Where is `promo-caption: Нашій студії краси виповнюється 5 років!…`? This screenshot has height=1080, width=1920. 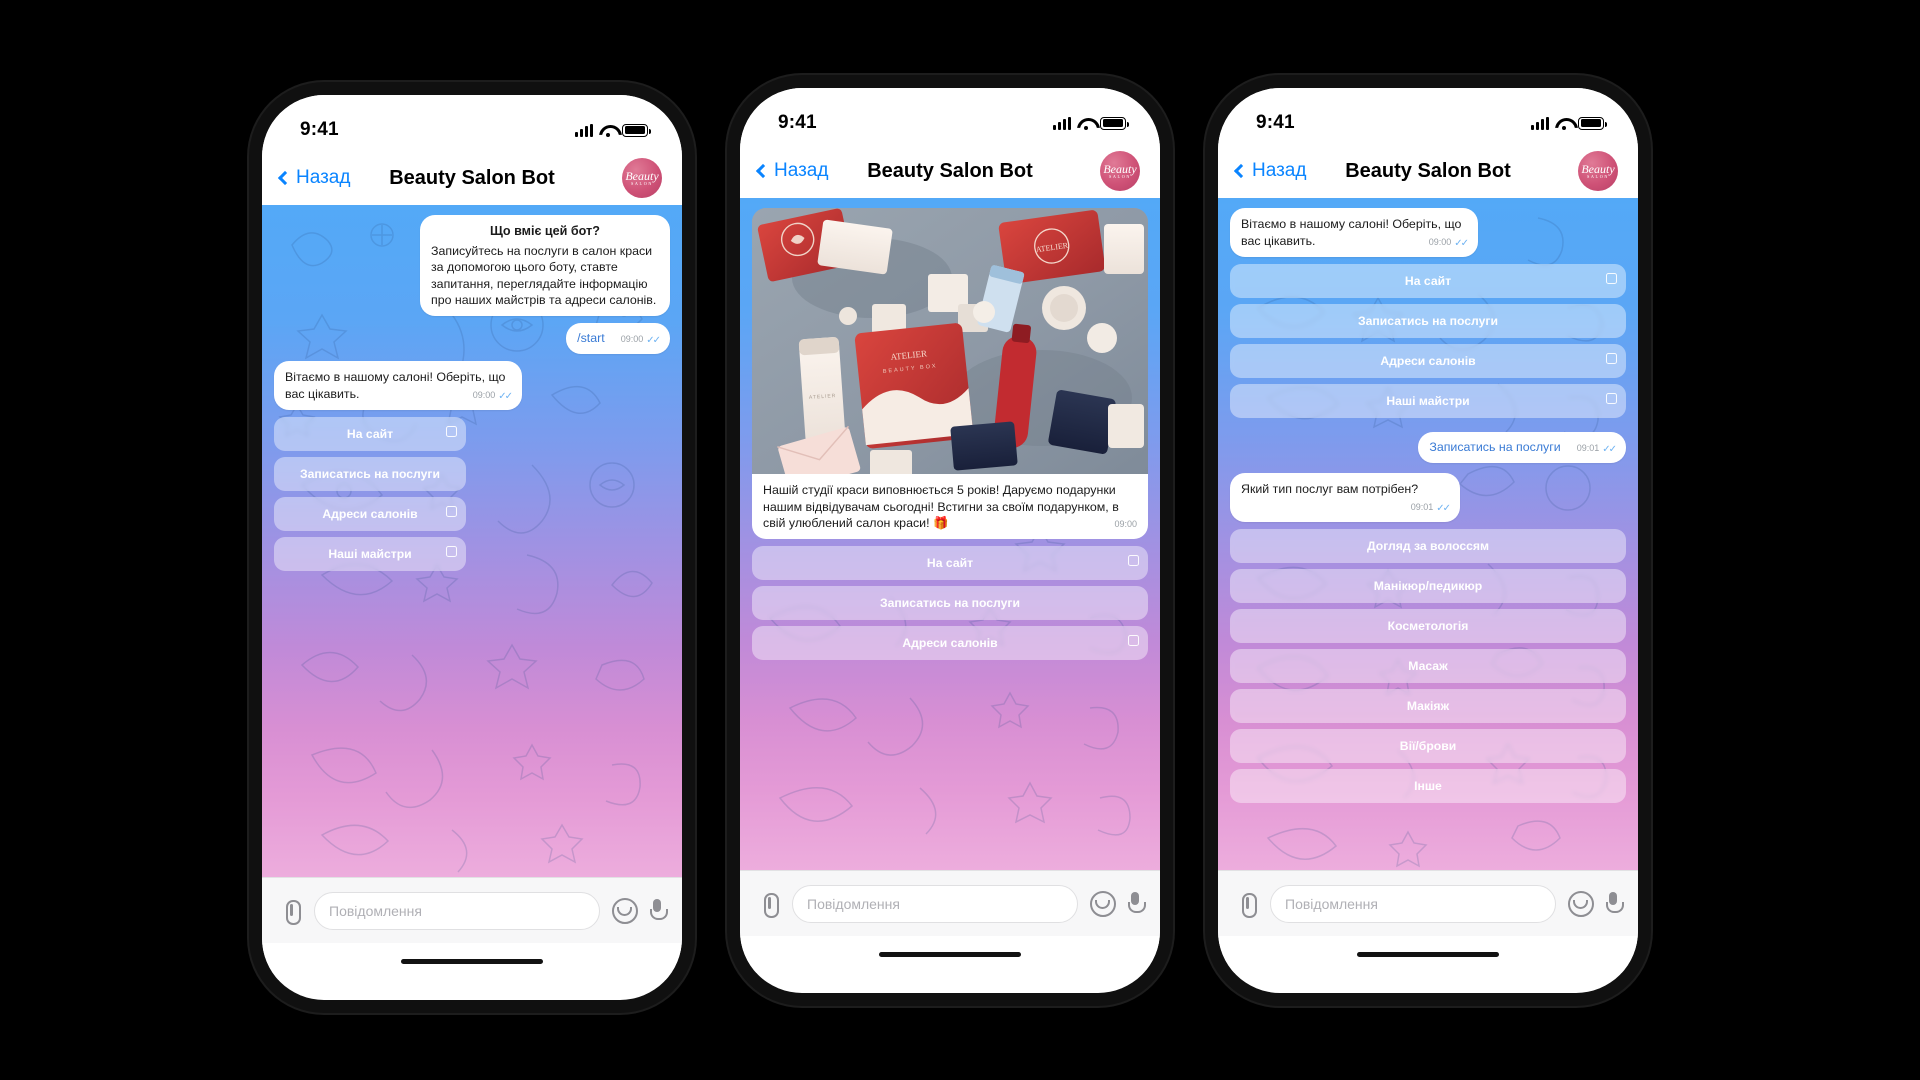
promo-caption: Нашій студії краси виповнюється 5 років!… is located at coordinates (950, 506).